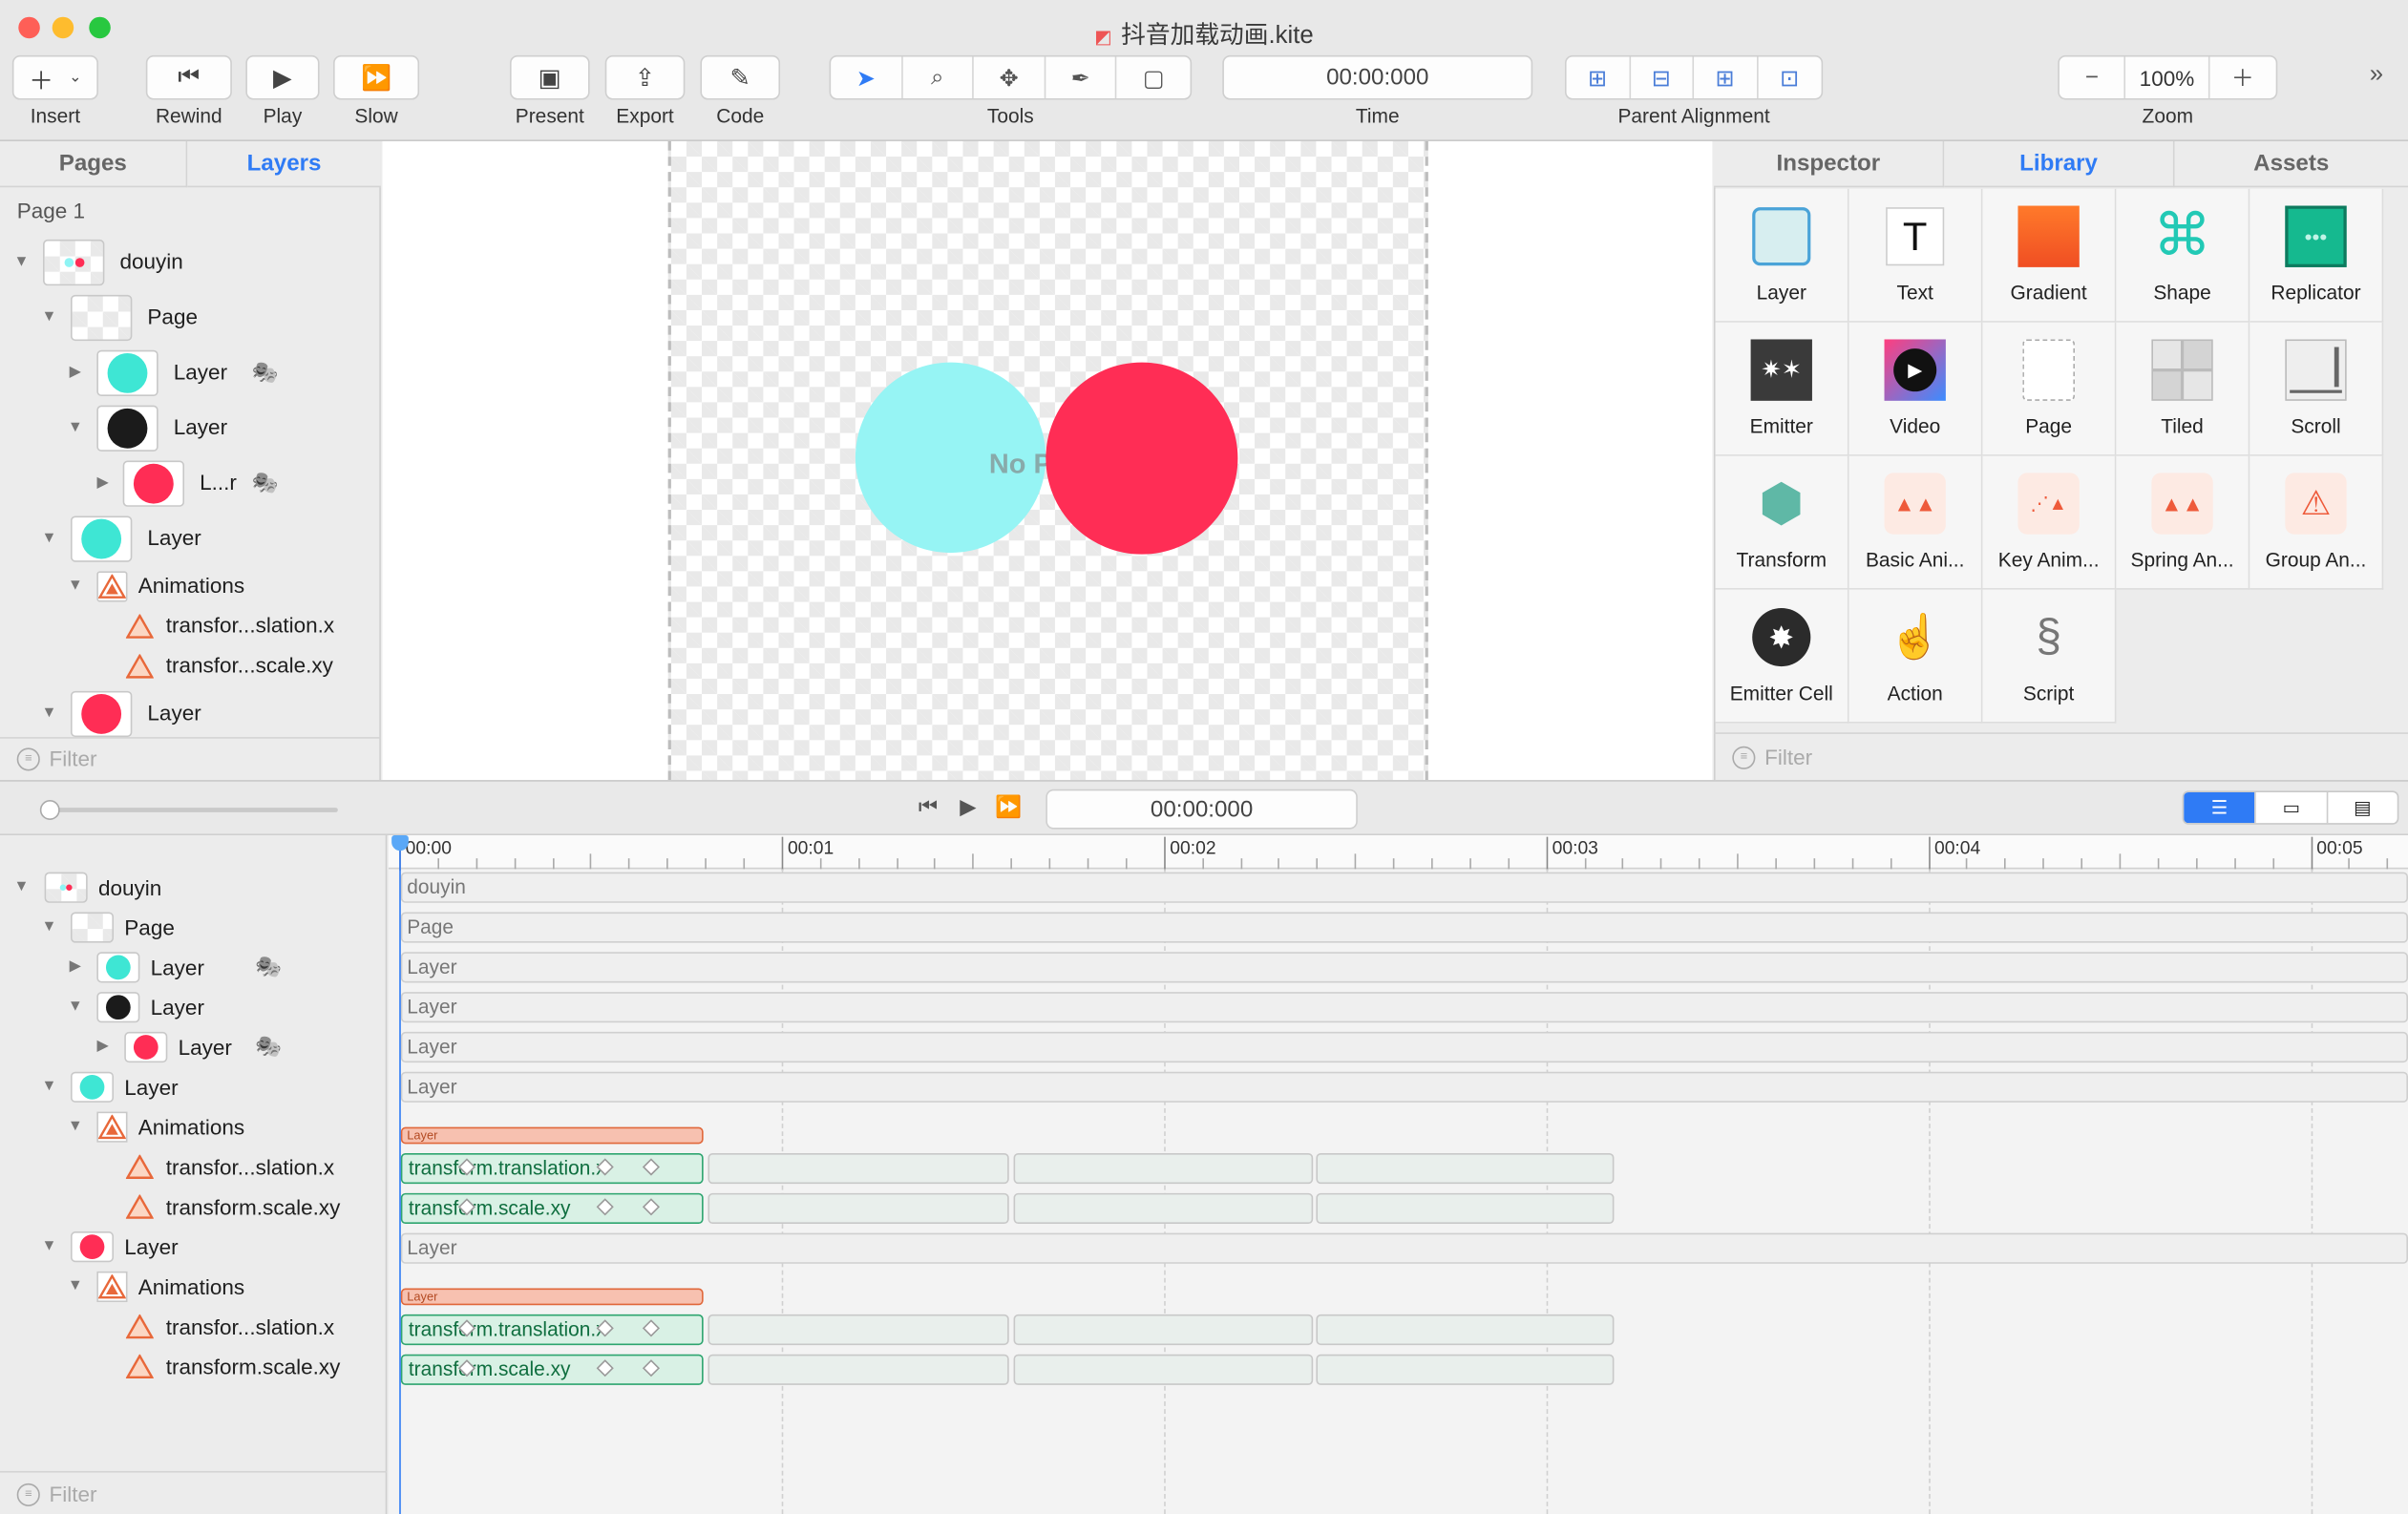  I want to click on align-center-button: ⊞, so click(1599, 77).